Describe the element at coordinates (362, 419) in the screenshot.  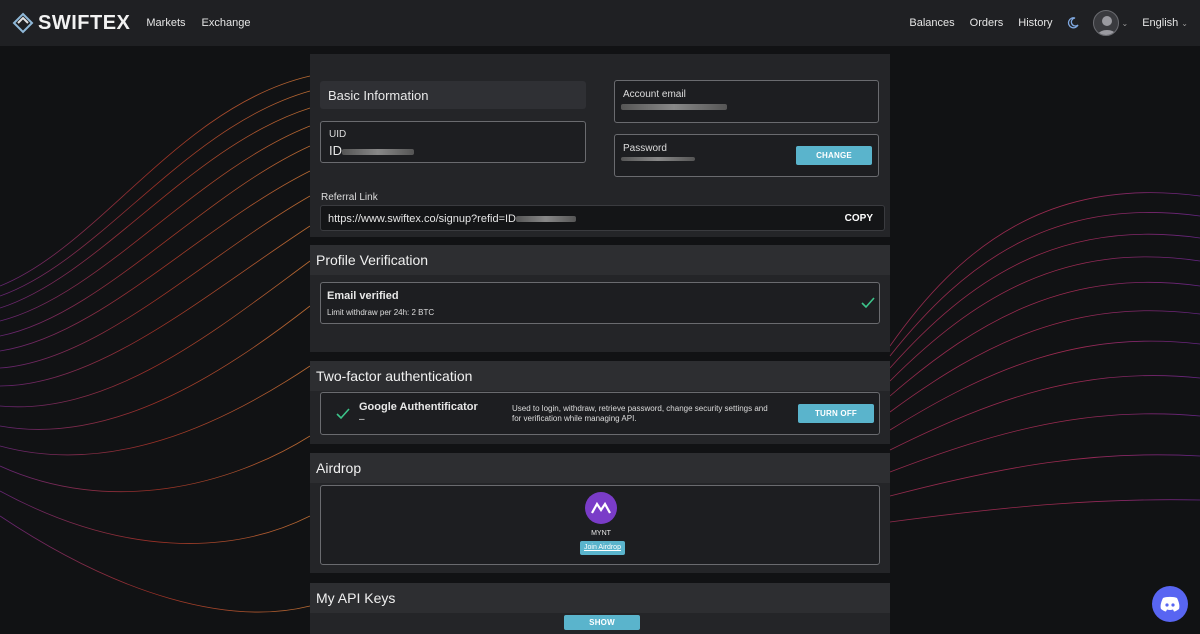
I see `google-auth-sub: –` at that location.